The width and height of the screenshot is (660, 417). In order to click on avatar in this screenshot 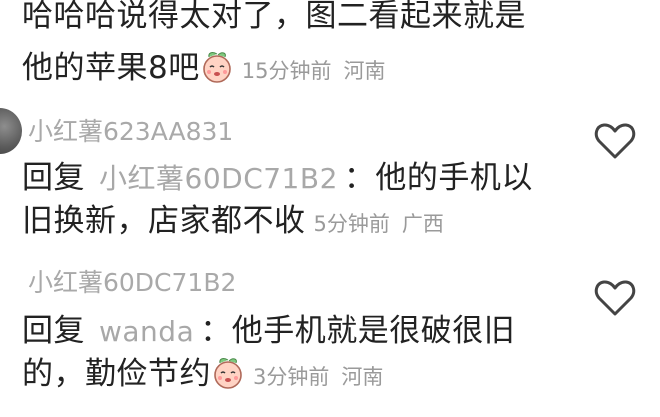, I will do `click(11, 131)`.